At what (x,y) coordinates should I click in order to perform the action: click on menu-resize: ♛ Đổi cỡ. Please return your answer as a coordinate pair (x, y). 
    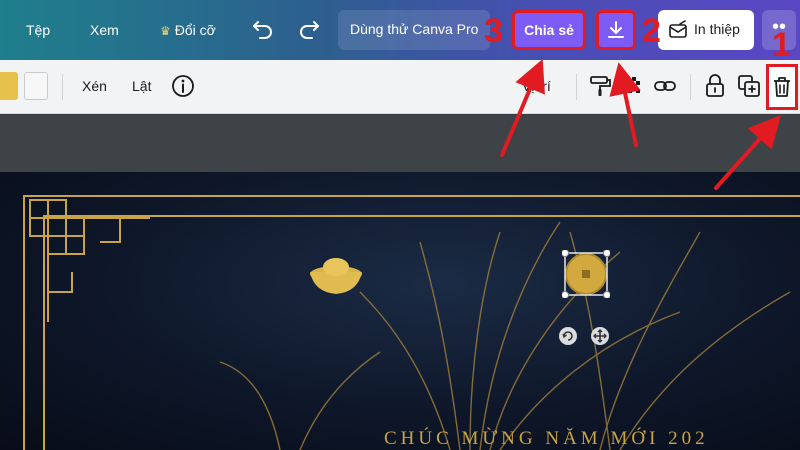
    Looking at the image, I should click on (188, 30).